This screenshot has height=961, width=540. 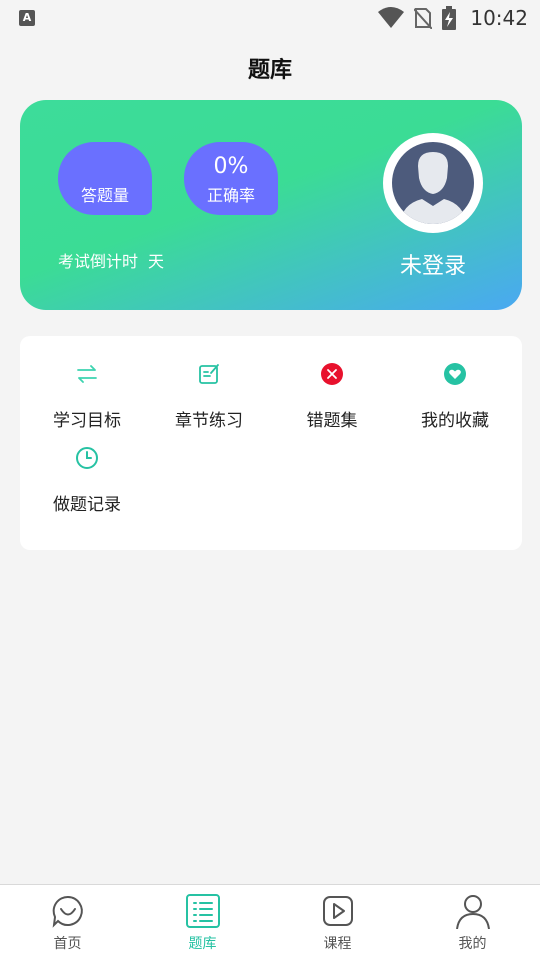 I want to click on list-icon, so click(x=202, y=911).